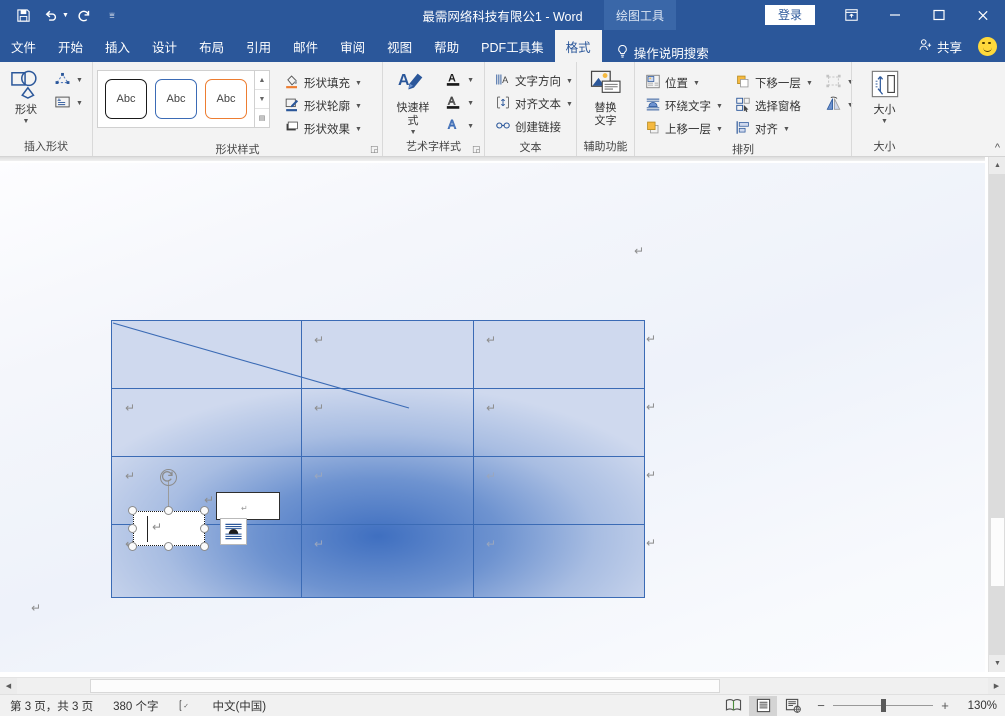  Describe the element at coordinates (323, 129) in the screenshot. I see `shape-effects-button: 形状效果 ▼` at that location.